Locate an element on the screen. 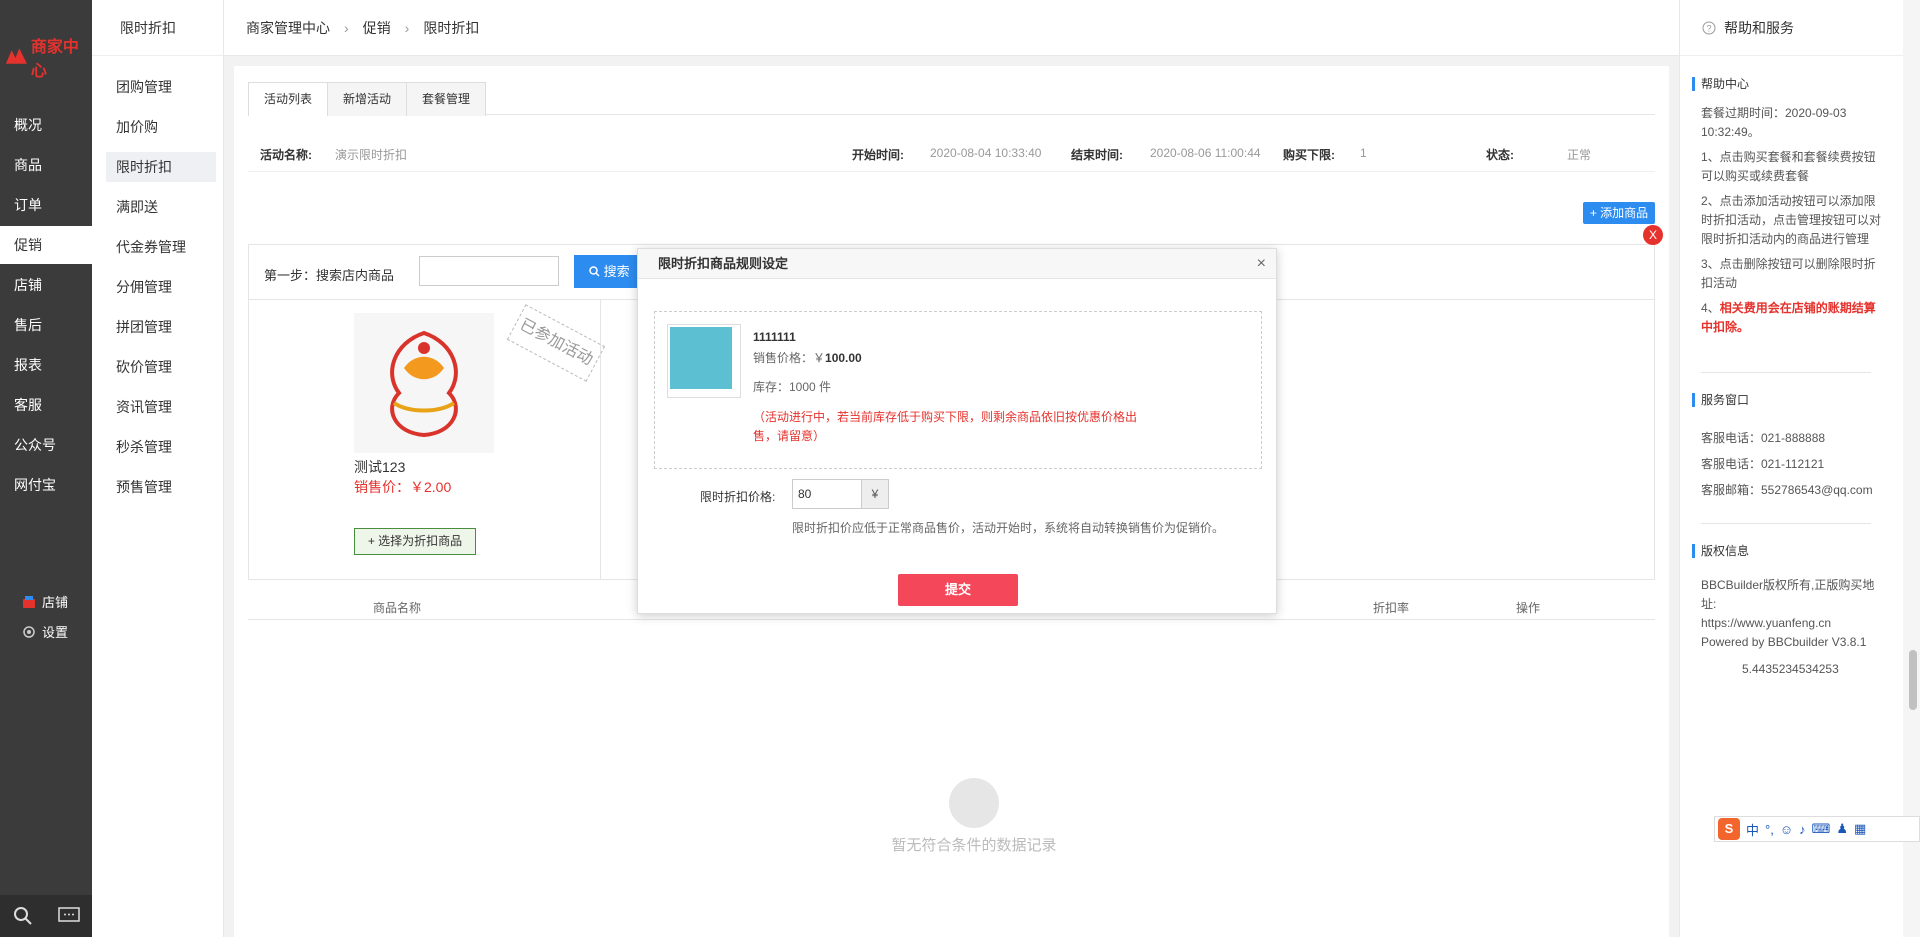 This screenshot has width=1920, height=937. empty-state-text: 暂无符合条件的数据记录 is located at coordinates (974, 845).